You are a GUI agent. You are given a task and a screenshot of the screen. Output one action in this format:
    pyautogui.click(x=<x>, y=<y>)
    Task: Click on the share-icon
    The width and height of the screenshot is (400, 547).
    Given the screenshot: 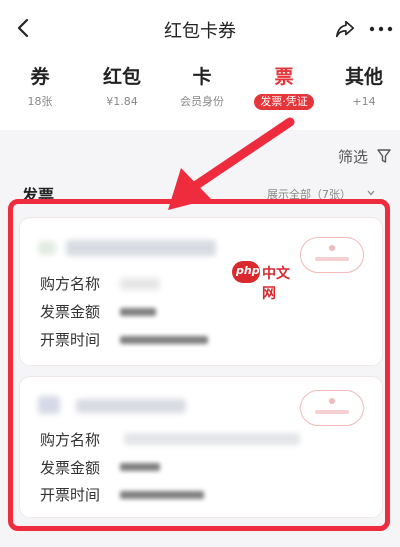 What is the action you would take?
    pyautogui.click(x=345, y=29)
    